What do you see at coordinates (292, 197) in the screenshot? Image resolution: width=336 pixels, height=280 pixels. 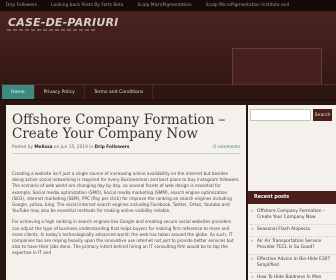 I see `recent-posts-heading: Recent posts` at bounding box center [292, 197].